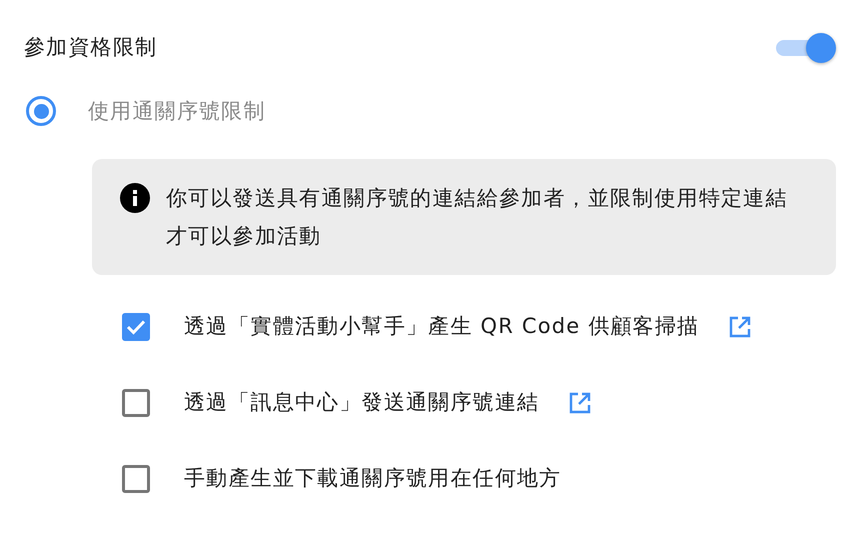 This screenshot has height=545, width=862. What do you see at coordinates (477, 217) in the screenshot?
I see `info-text: 你可以發送具有通關序號的連結給參加者，並限制使用特定連結才可以參加活動` at bounding box center [477, 217].